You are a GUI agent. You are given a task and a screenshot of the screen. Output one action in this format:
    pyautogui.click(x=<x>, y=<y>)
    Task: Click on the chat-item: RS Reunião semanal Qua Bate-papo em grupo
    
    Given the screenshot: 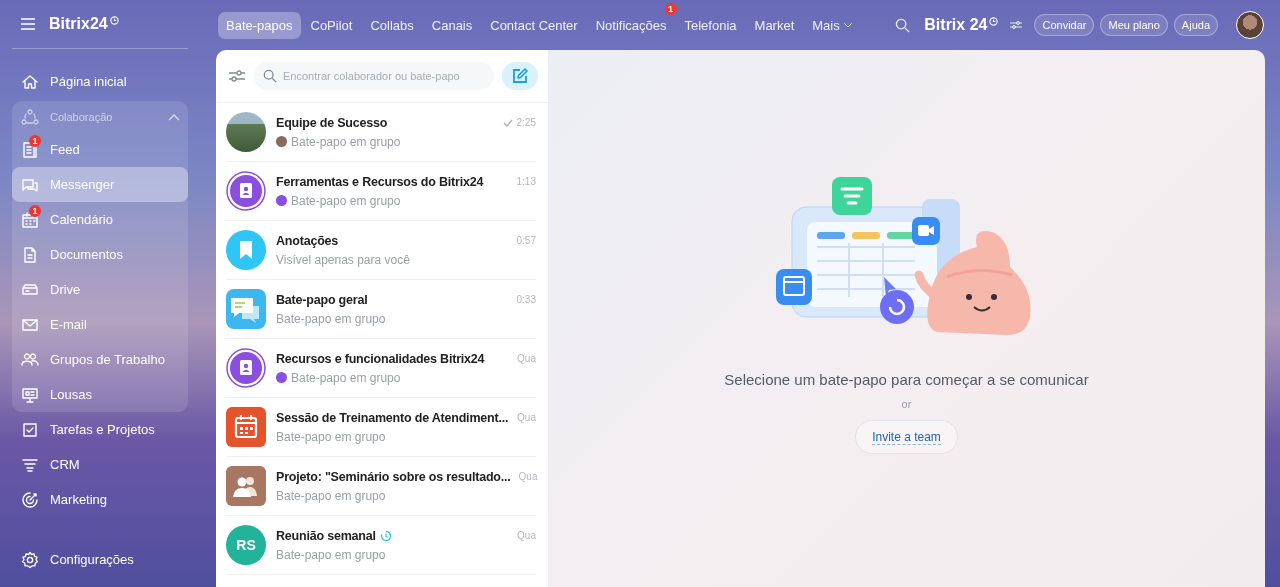 What is the action you would take?
    pyautogui.click(x=381, y=545)
    